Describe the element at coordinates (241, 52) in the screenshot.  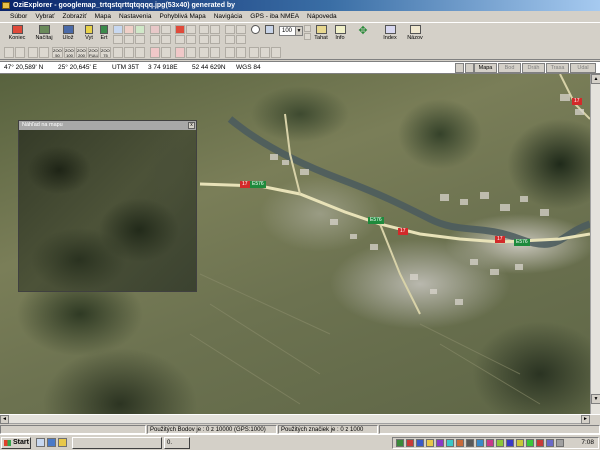
I see `name-hide-icon` at that location.